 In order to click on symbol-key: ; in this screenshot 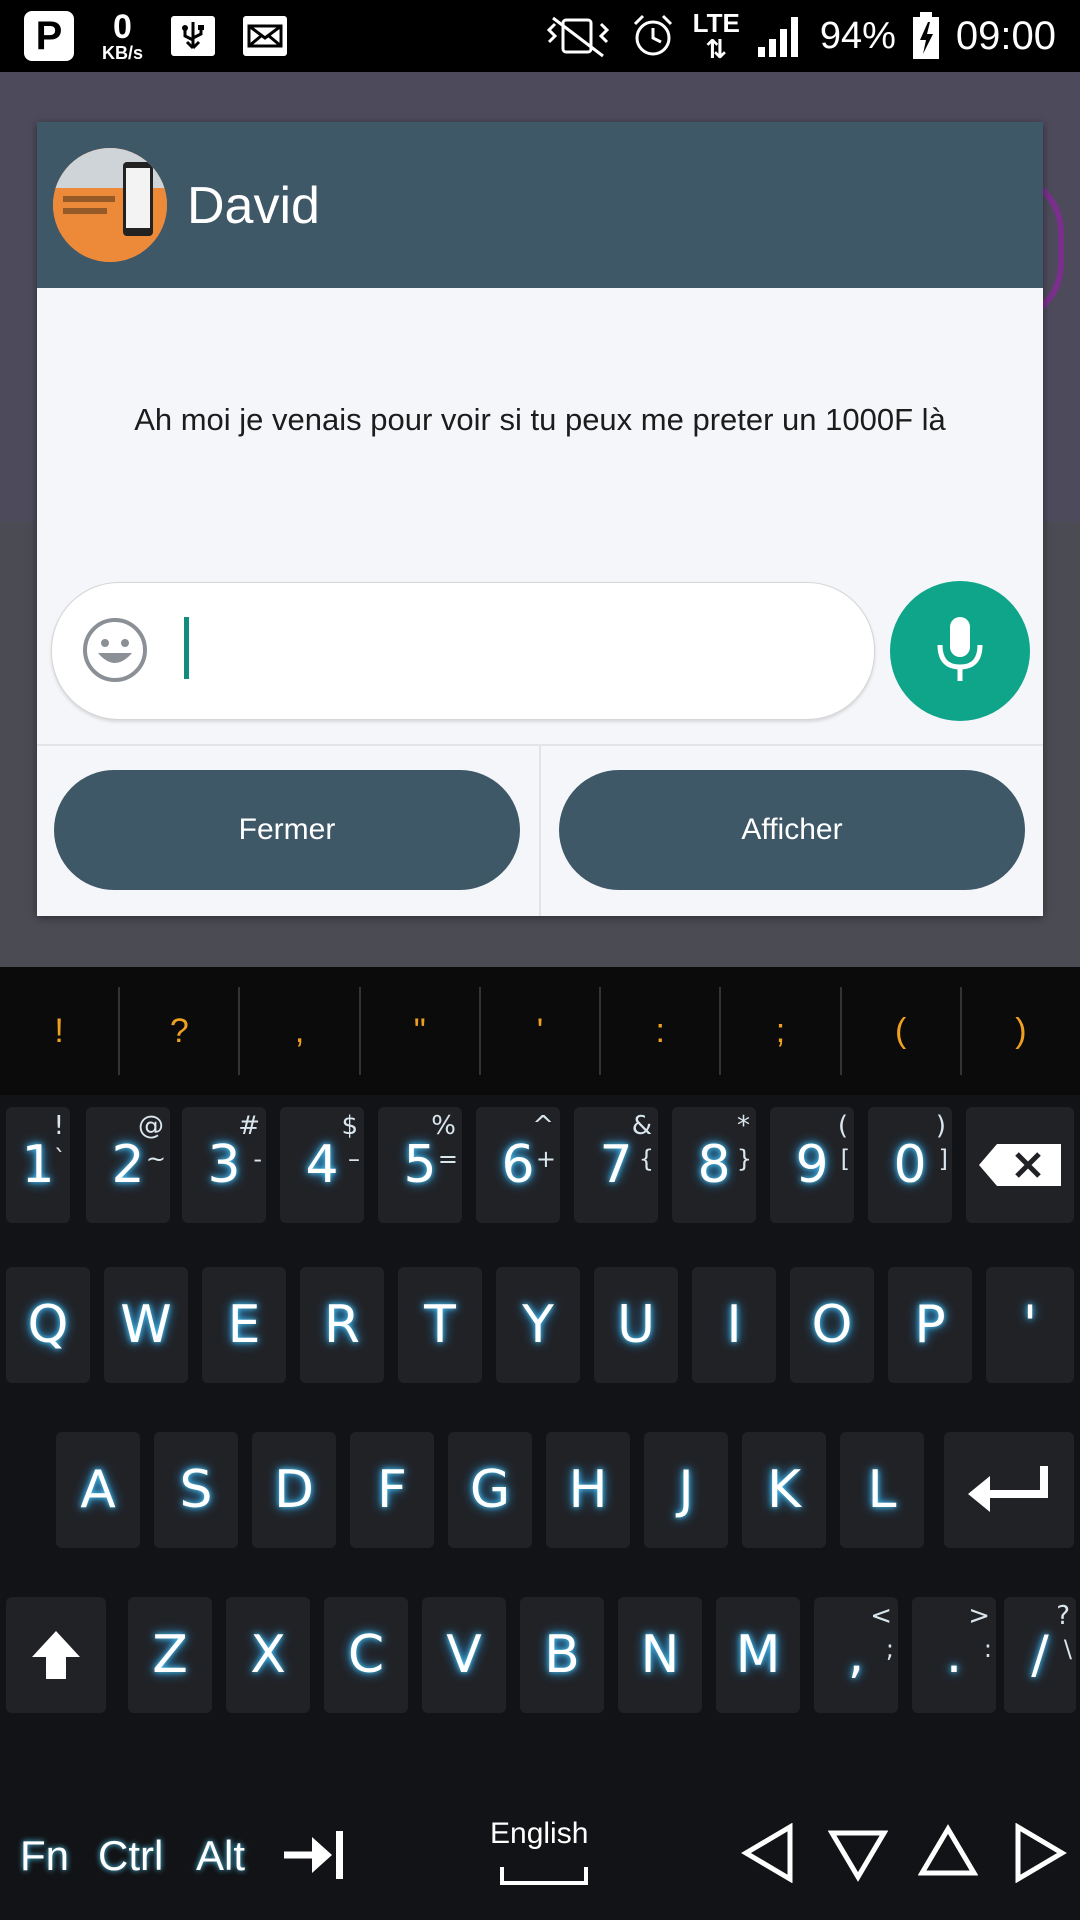, I will do `click(781, 1031)`.